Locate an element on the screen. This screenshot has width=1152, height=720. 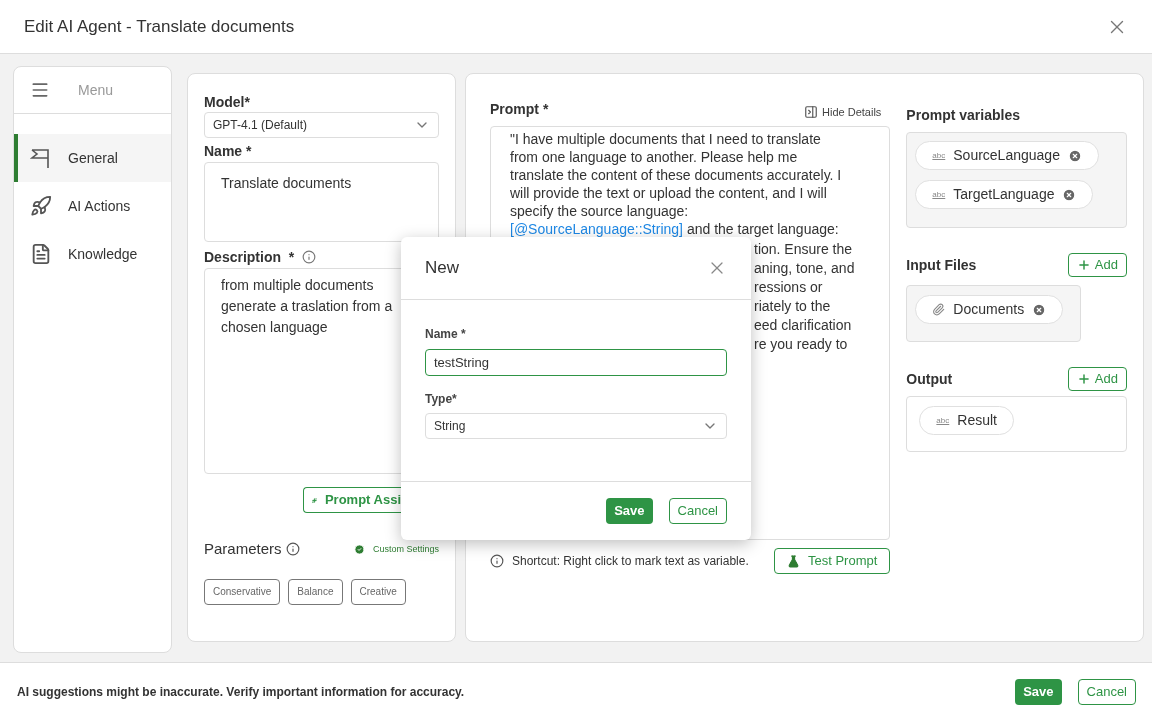
dialog-title: New is located at coordinates (442, 268).